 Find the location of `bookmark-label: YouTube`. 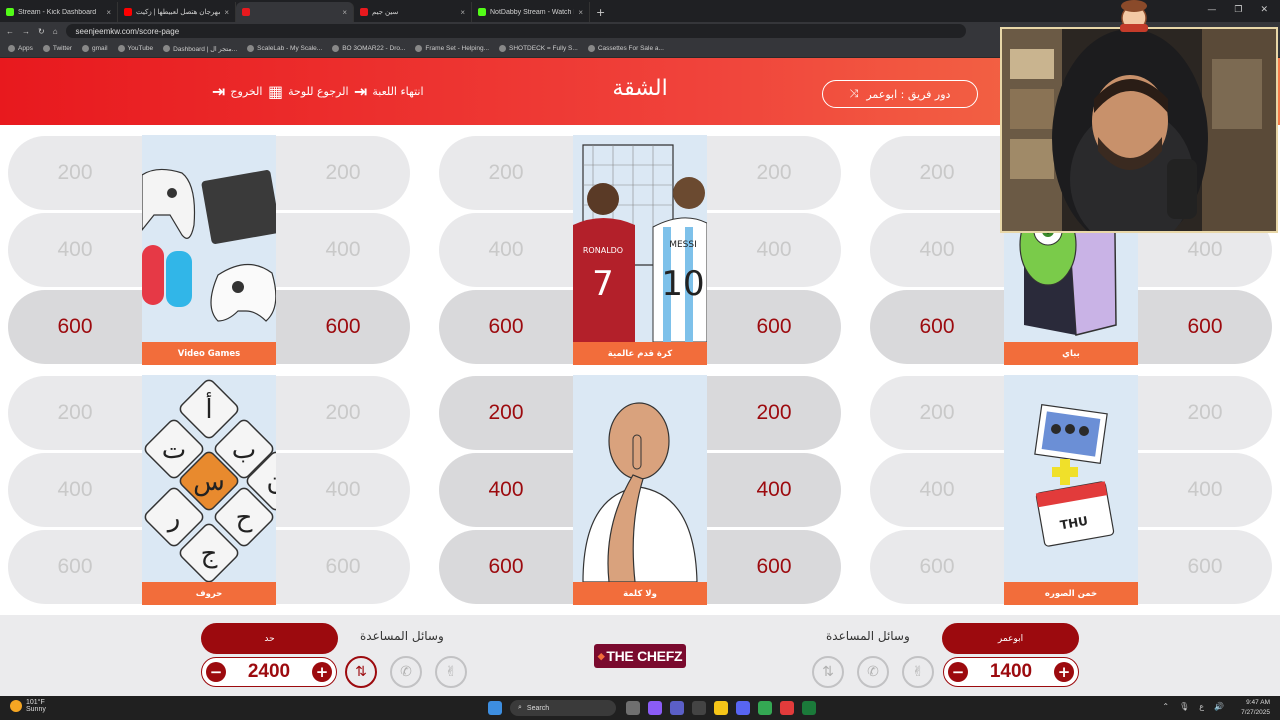

bookmark-label: YouTube is located at coordinates (140, 48).